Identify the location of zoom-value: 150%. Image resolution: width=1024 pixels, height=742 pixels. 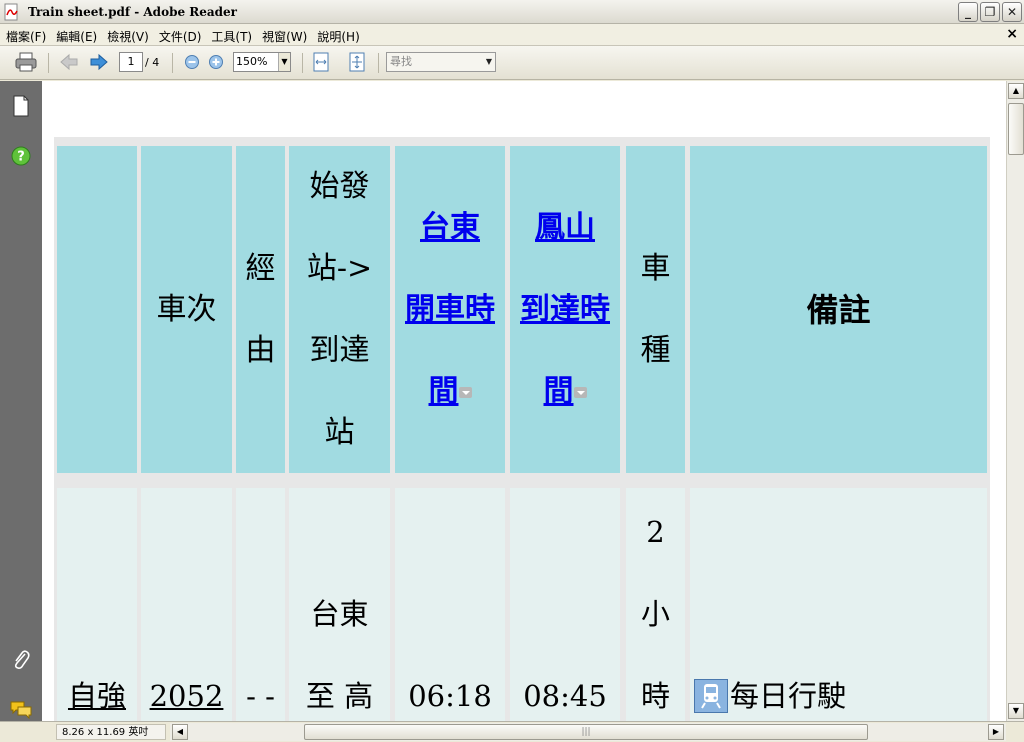
(252, 61).